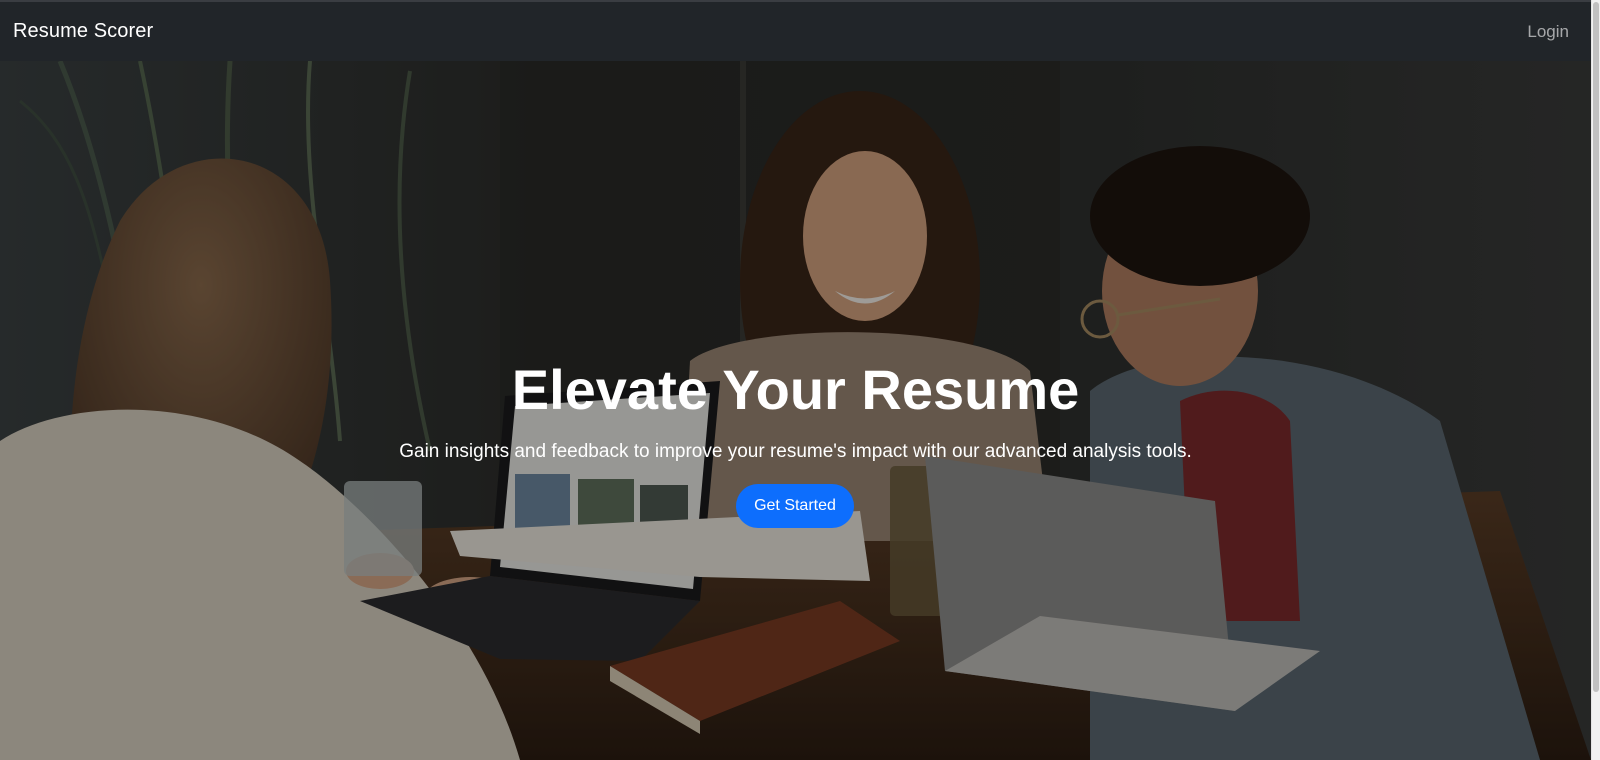 Image resolution: width=1600 pixels, height=760 pixels. What do you see at coordinates (795, 389) in the screenshot?
I see `hero-title: Elevate Your Resume` at bounding box center [795, 389].